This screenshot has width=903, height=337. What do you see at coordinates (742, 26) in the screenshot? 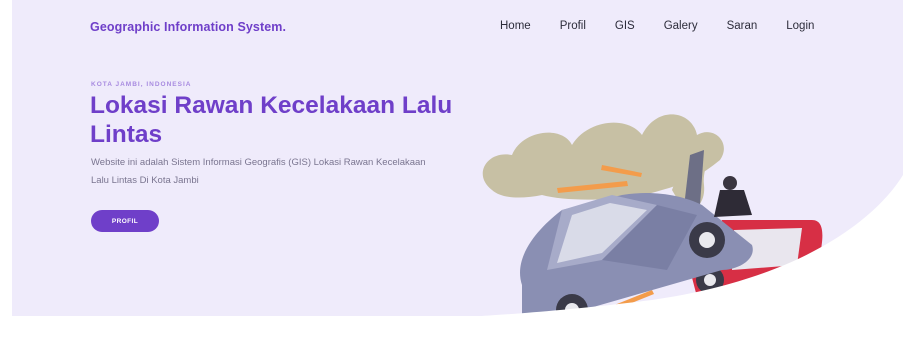
I see `nav-link-saran: Saran` at bounding box center [742, 26].